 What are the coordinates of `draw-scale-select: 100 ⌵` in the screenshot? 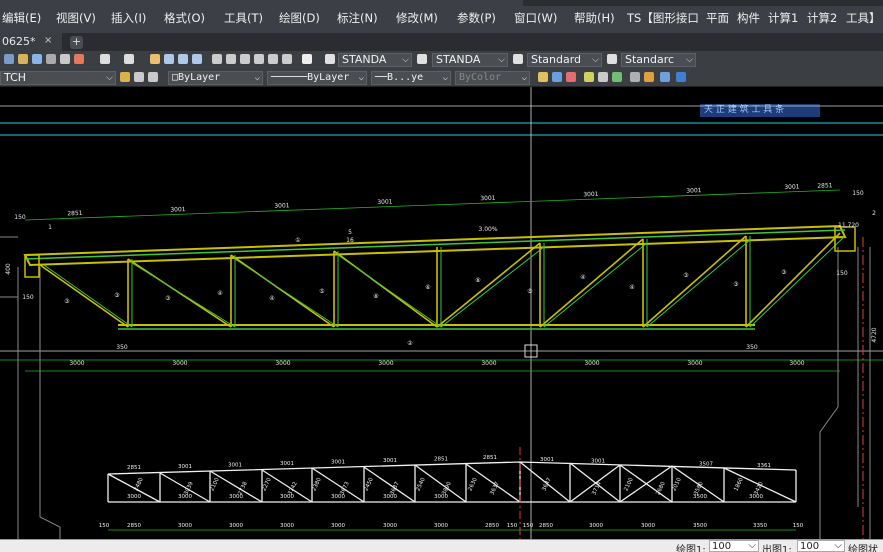 It's located at (734, 546).